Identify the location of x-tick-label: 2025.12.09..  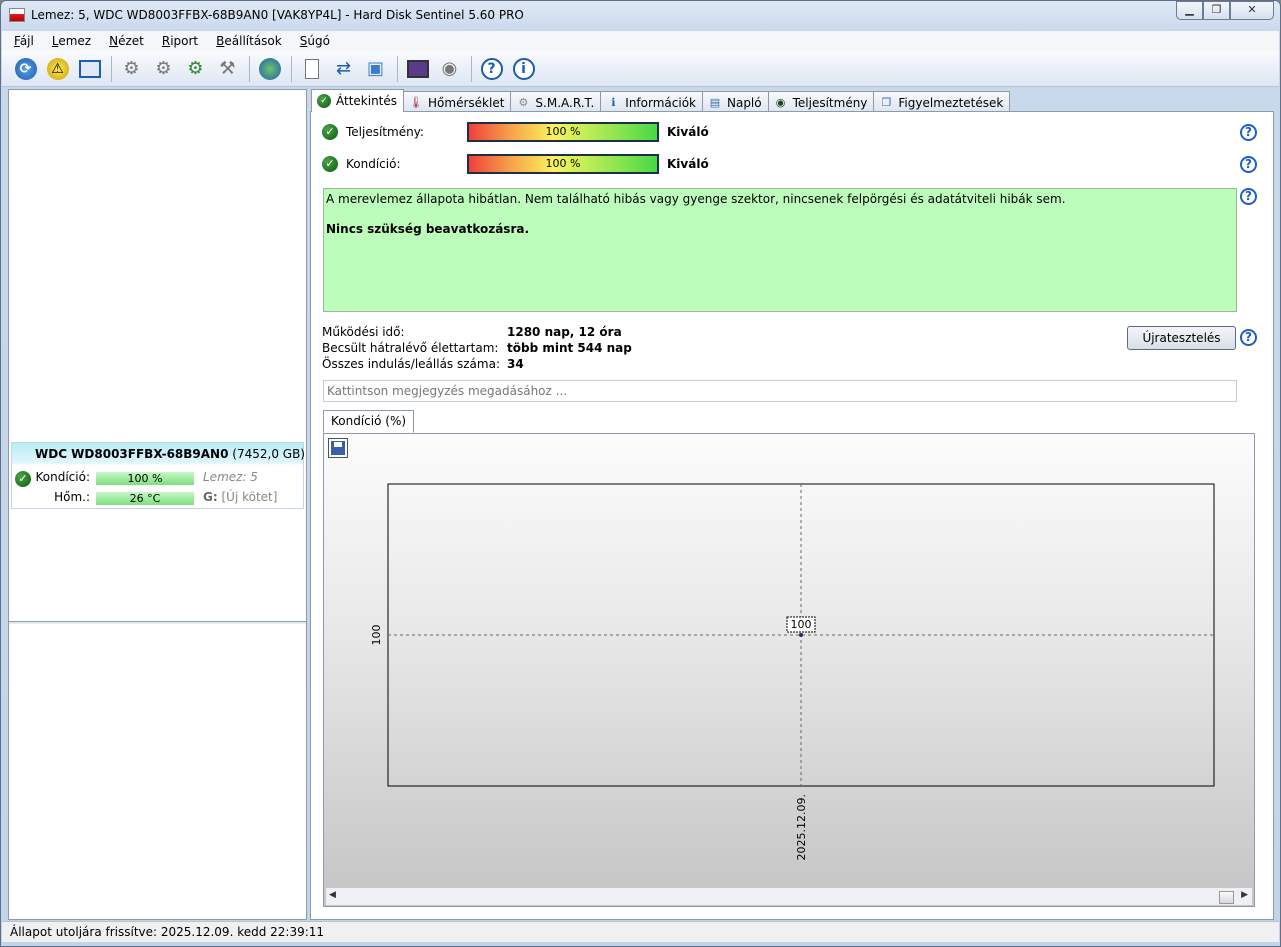
(801, 827).